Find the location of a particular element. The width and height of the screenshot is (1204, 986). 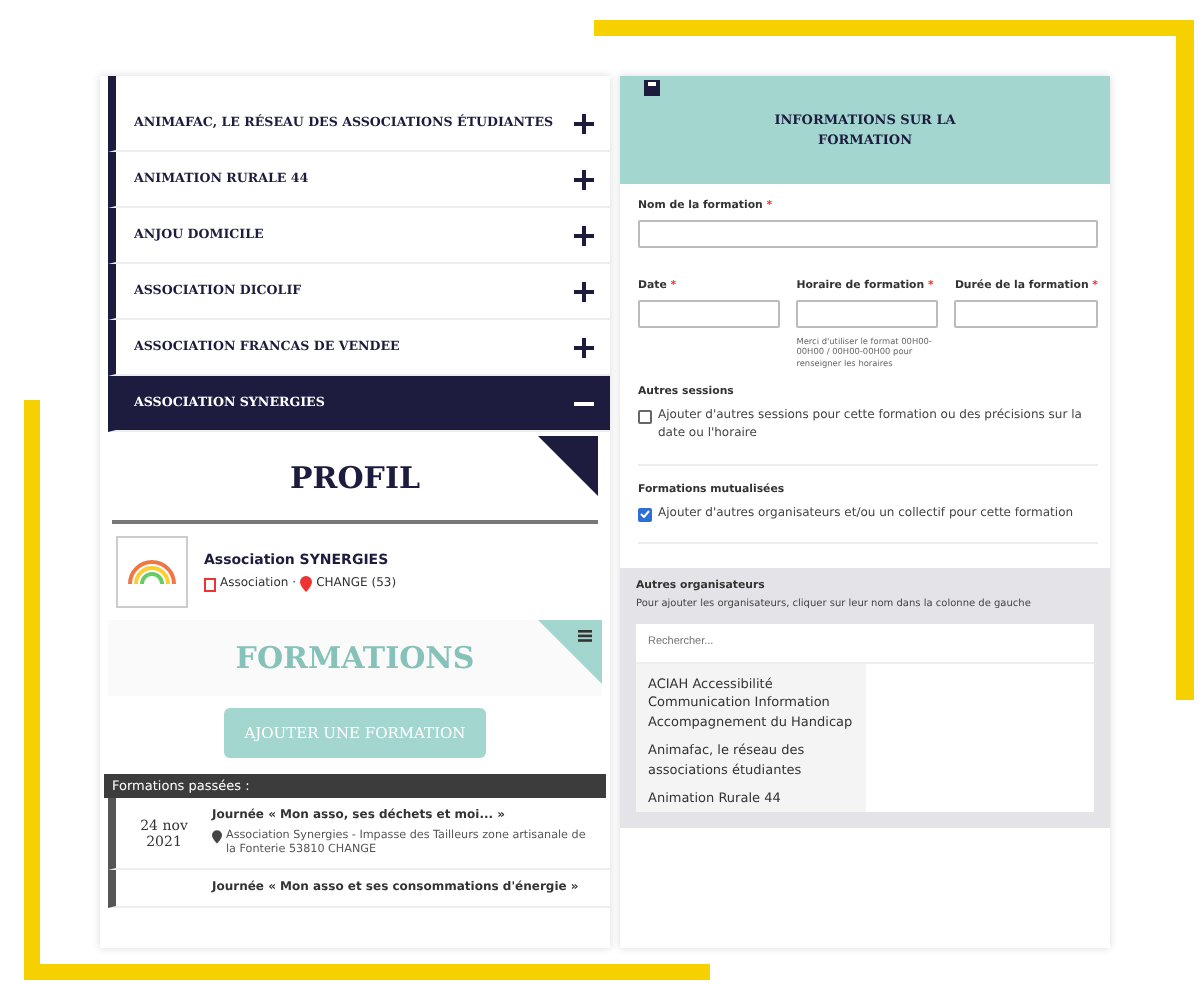

building-icon is located at coordinates (210, 584).